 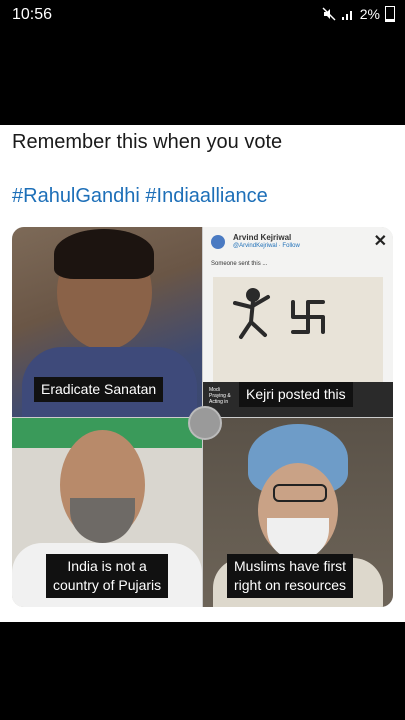 What do you see at coordinates (380, 241) in the screenshot?
I see `close-icon: ✕` at bounding box center [380, 241].